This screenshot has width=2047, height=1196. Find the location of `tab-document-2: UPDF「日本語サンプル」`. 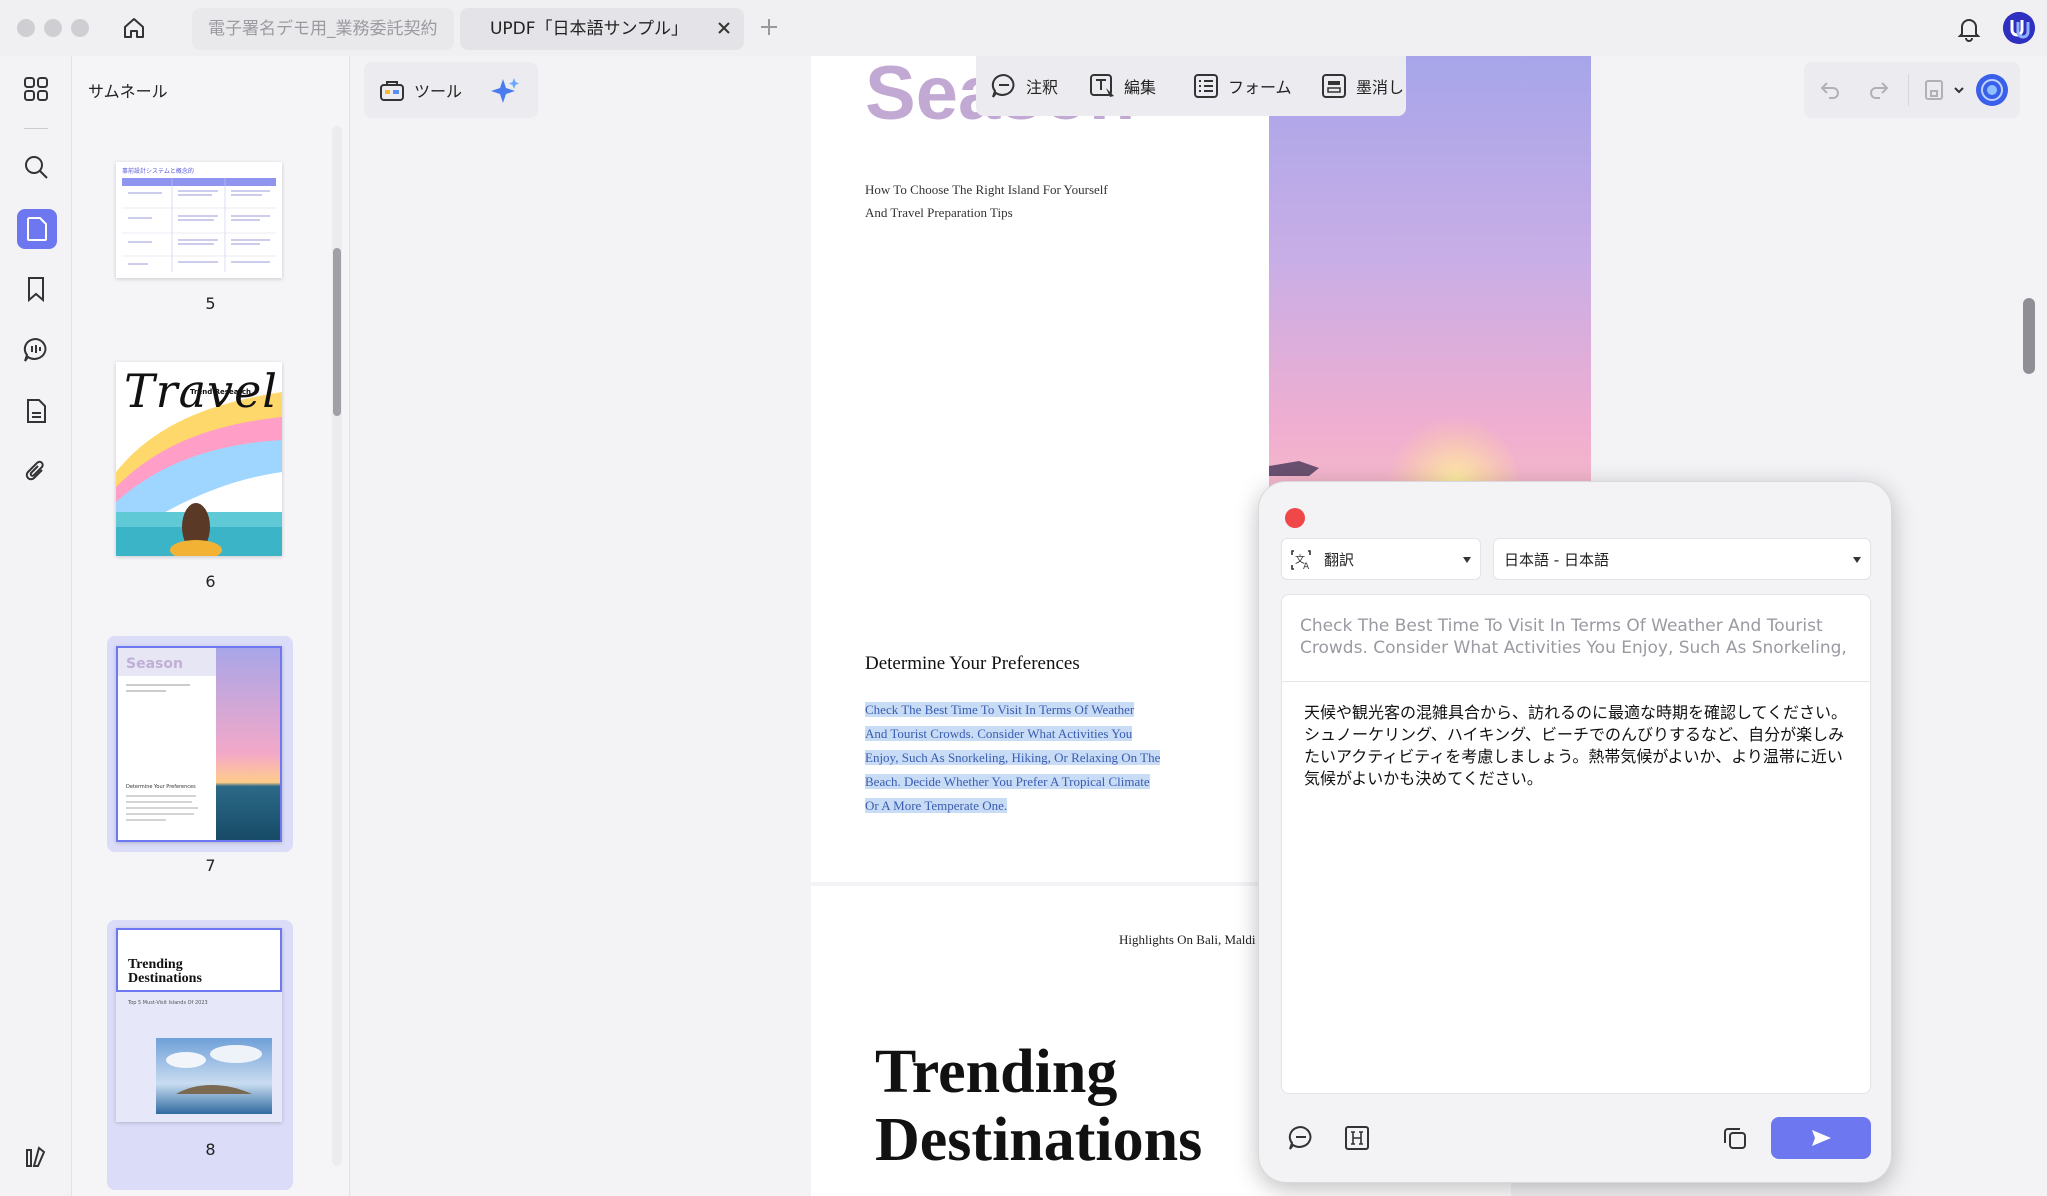

tab-document-2: UPDF「日本語サンプル」 is located at coordinates (602, 29).